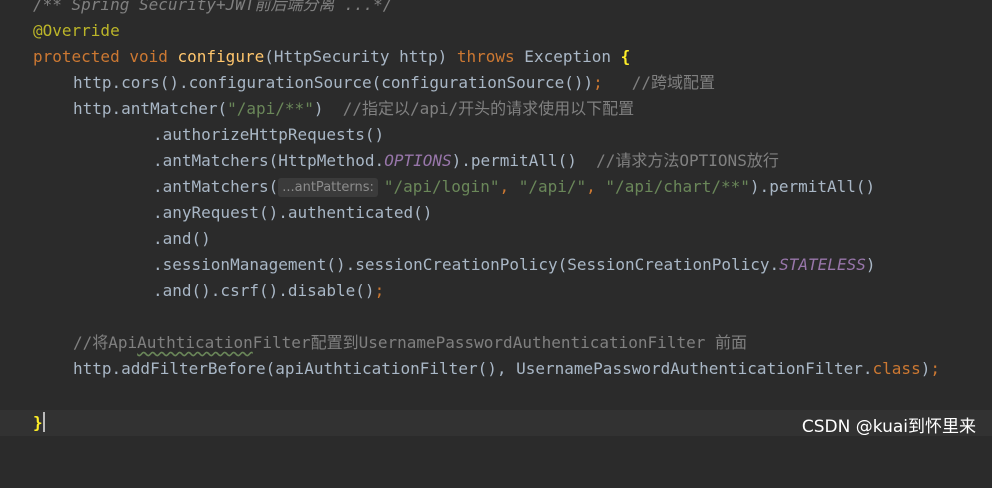 The image size is (992, 488). What do you see at coordinates (496, 31) in the screenshot?
I see `code-line-2: @Override` at bounding box center [496, 31].